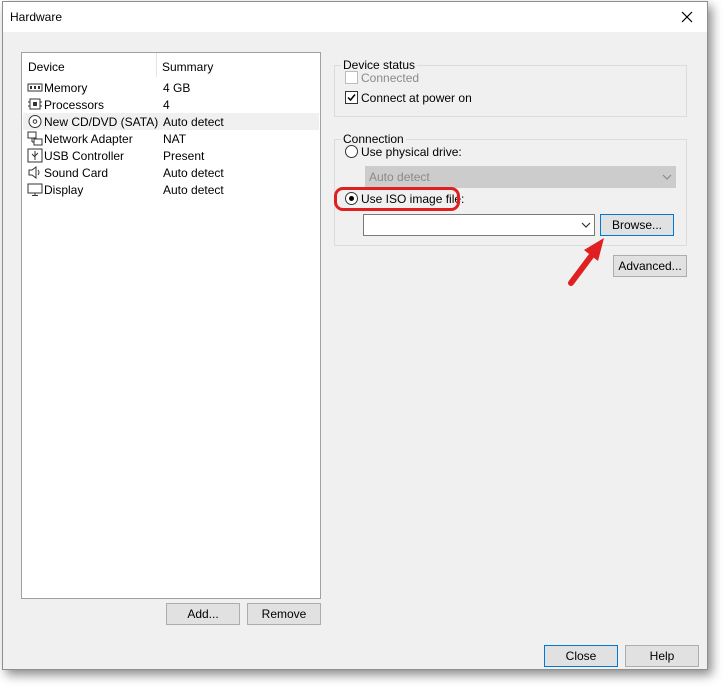 The image size is (728, 693). I want to click on connection-title: Connection, so click(373, 139).